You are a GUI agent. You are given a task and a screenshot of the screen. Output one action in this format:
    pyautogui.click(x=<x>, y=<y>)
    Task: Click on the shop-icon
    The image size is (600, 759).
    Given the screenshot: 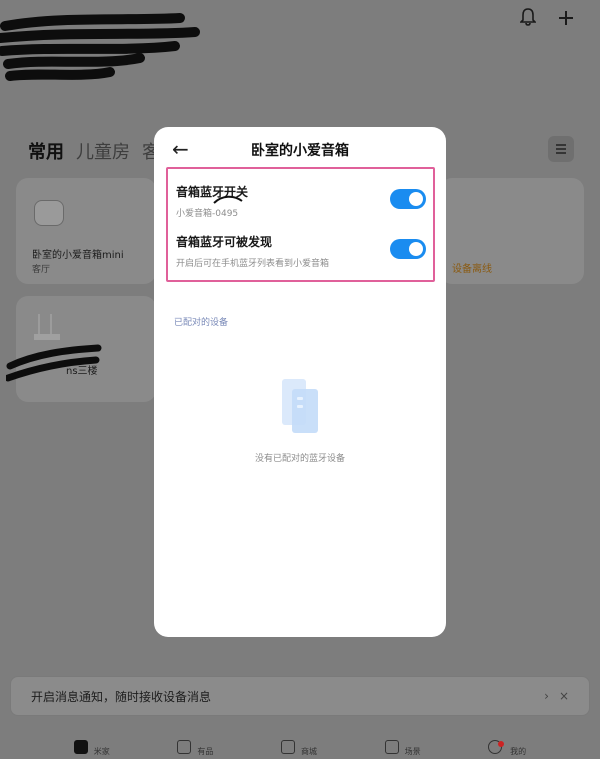 What is the action you would take?
    pyautogui.click(x=184, y=746)
    